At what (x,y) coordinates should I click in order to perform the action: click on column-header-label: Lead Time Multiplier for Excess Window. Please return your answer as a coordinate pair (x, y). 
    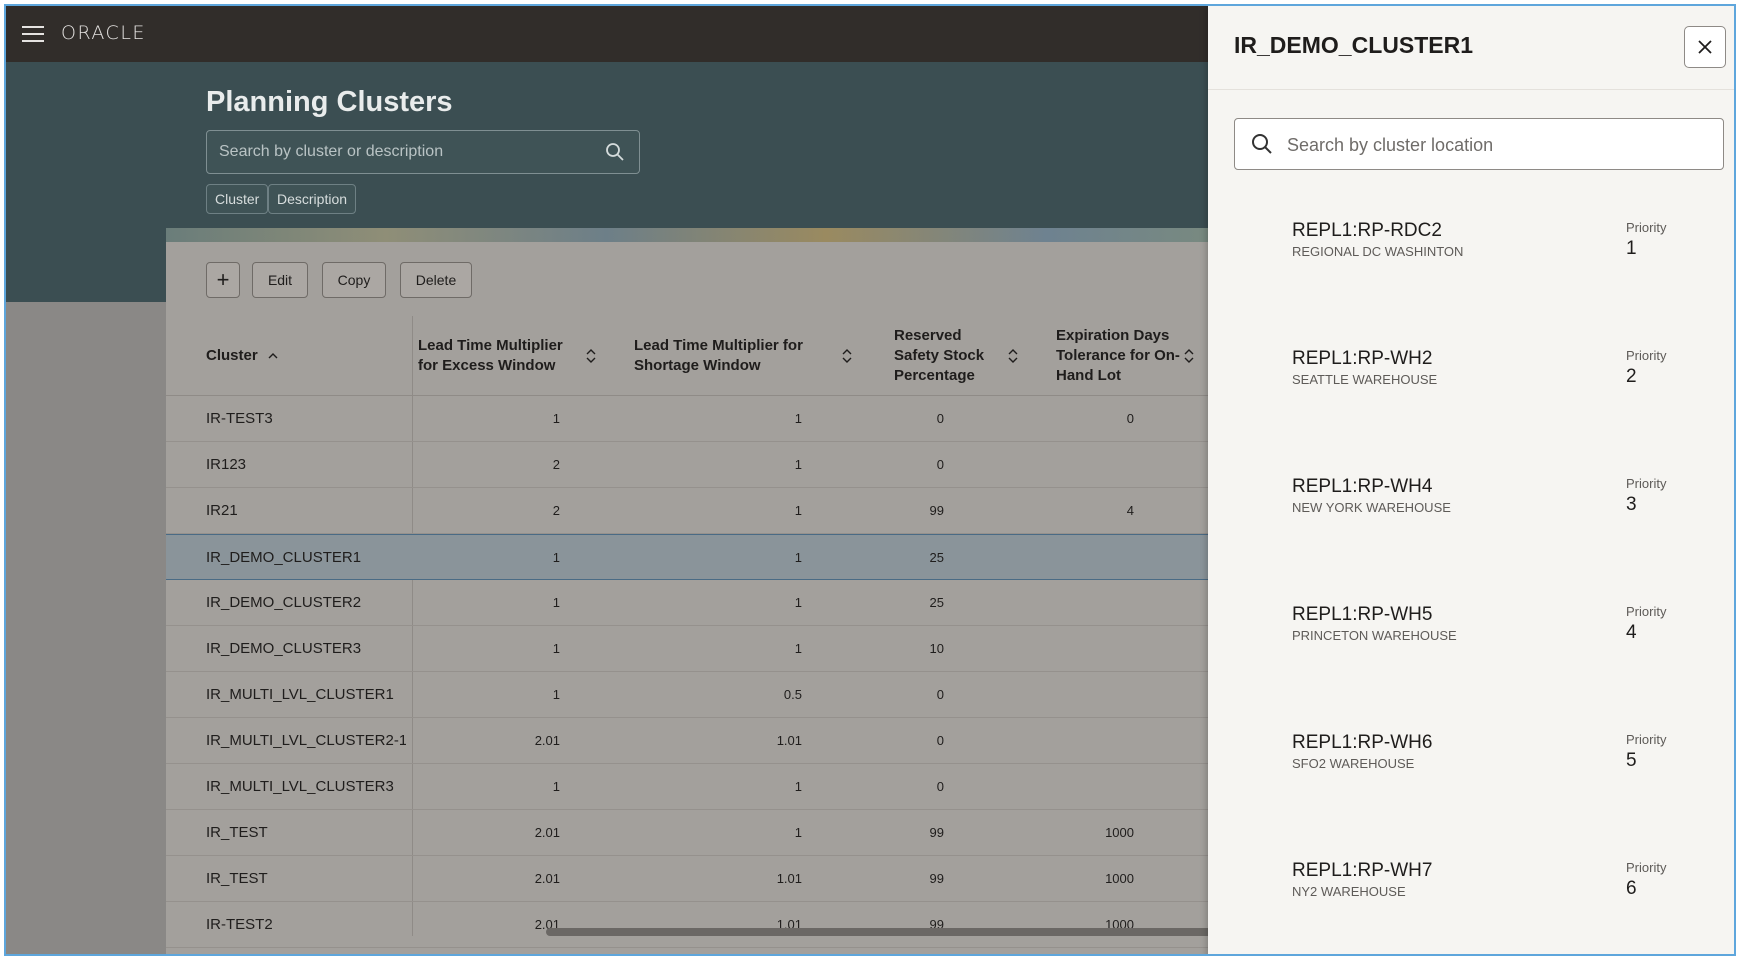
    Looking at the image, I should click on (490, 355).